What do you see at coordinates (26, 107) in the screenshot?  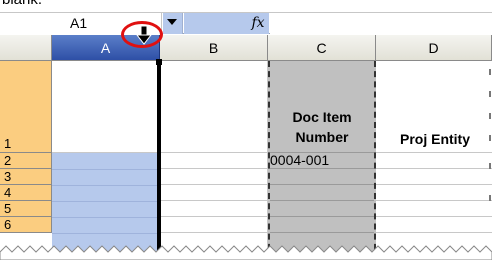 I see `row-header-1: 1` at bounding box center [26, 107].